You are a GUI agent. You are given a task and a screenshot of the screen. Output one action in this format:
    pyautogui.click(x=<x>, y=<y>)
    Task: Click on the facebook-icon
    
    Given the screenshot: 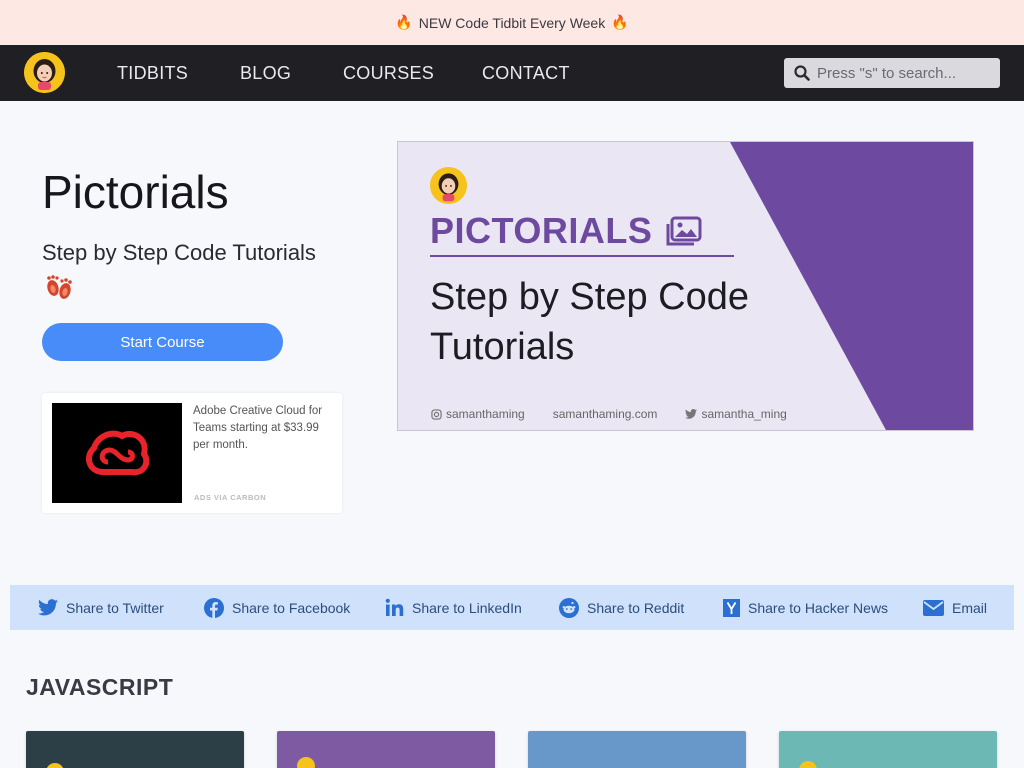 What is the action you would take?
    pyautogui.click(x=214, y=607)
    